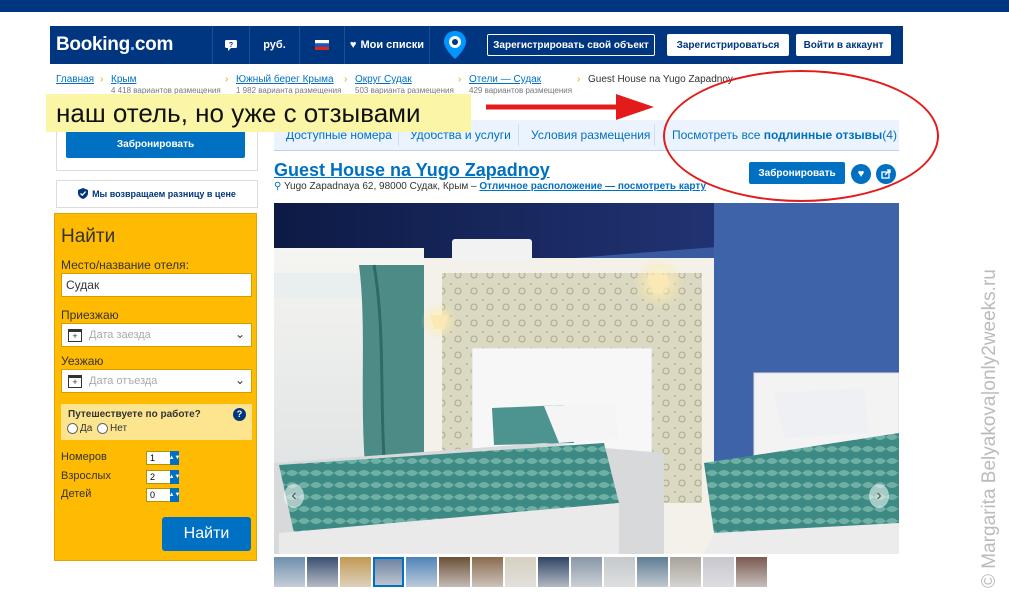 This screenshot has width=1009, height=600. Describe the element at coordinates (163, 477) in the screenshot. I see `adults-select: 2 ▲▼` at that location.